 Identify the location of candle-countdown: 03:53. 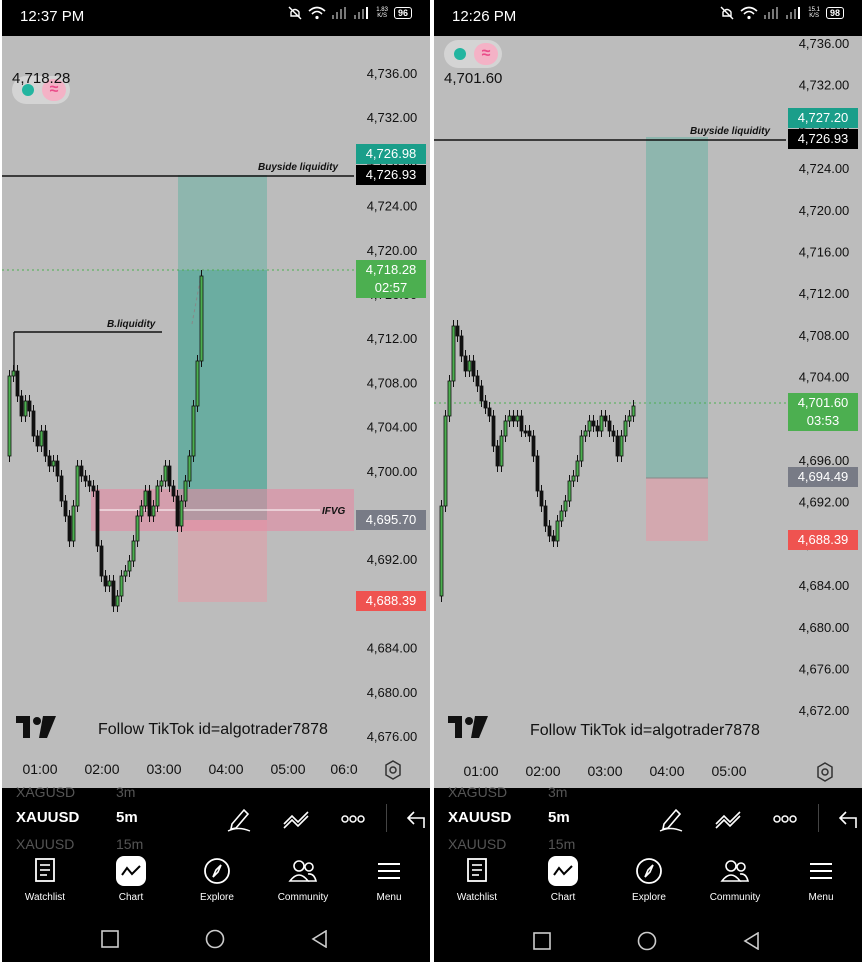
(823, 420).